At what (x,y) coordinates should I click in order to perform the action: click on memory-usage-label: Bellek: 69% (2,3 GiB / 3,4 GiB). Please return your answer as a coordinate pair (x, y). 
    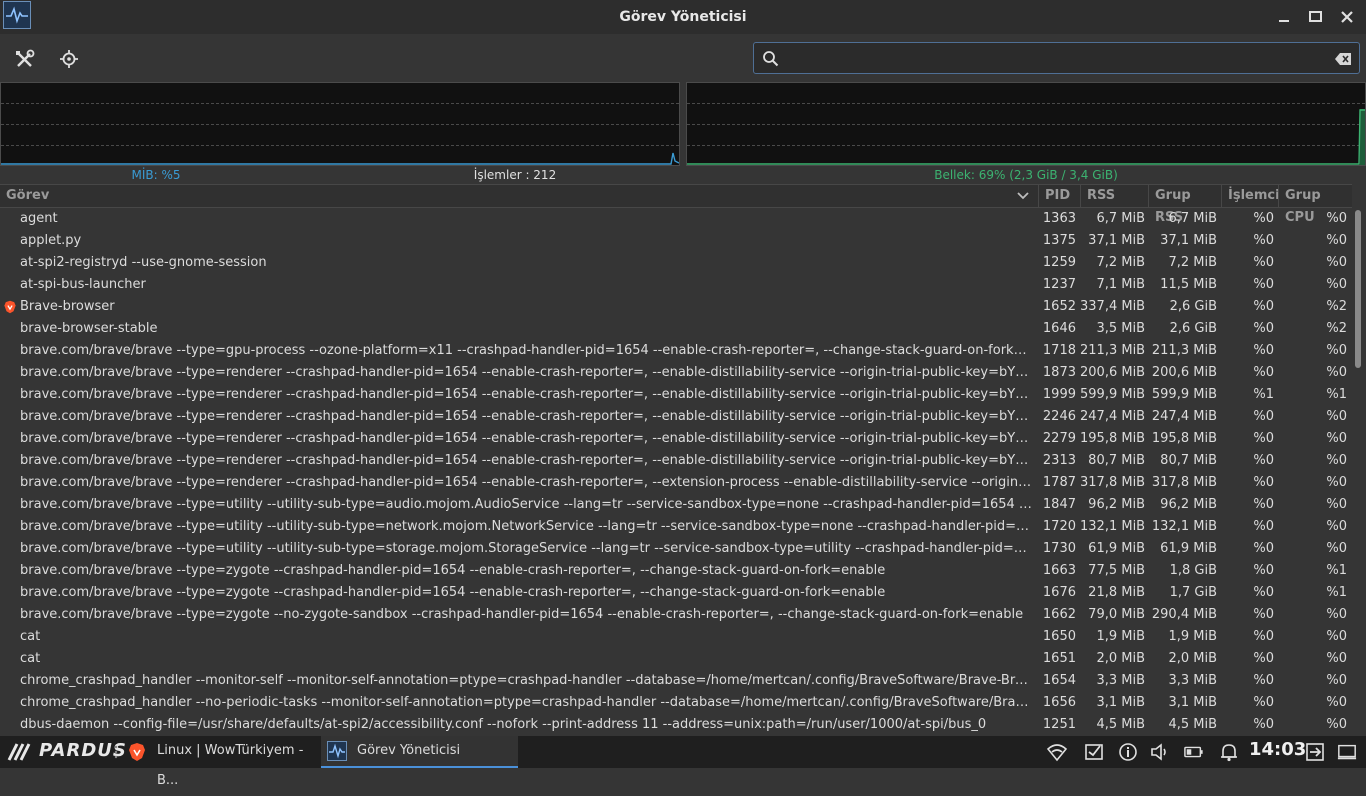
    Looking at the image, I should click on (1026, 175).